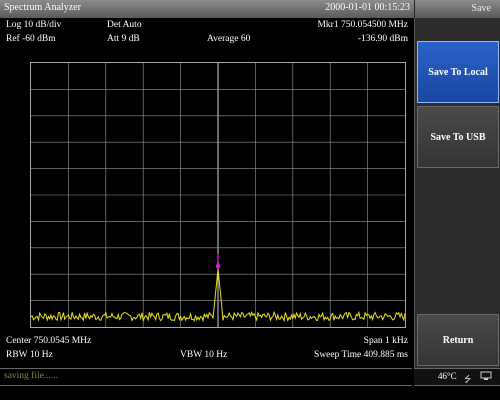 This screenshot has width=500, height=400. What do you see at coordinates (124, 25) in the screenshot?
I see `detector-readout: Det Auto` at bounding box center [124, 25].